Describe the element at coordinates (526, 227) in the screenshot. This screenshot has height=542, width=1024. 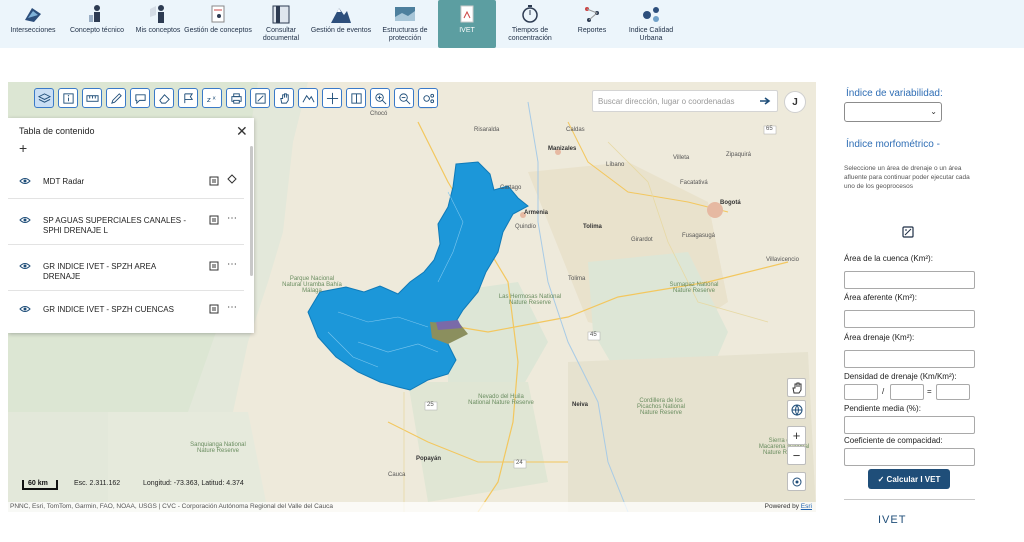
I see `map-label-quindio: Quindío` at that location.